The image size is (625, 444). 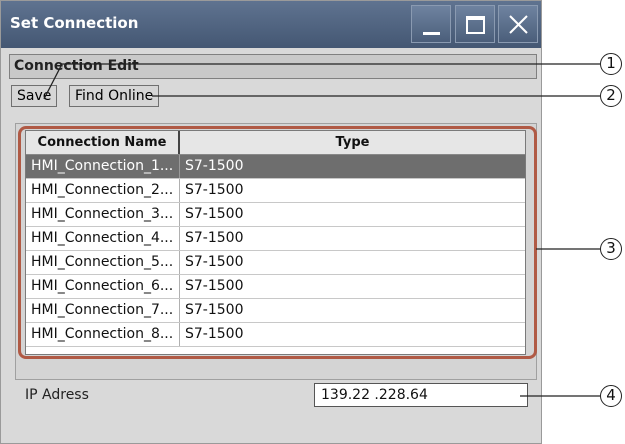 I want to click on callout-1: 1, so click(x=611, y=64).